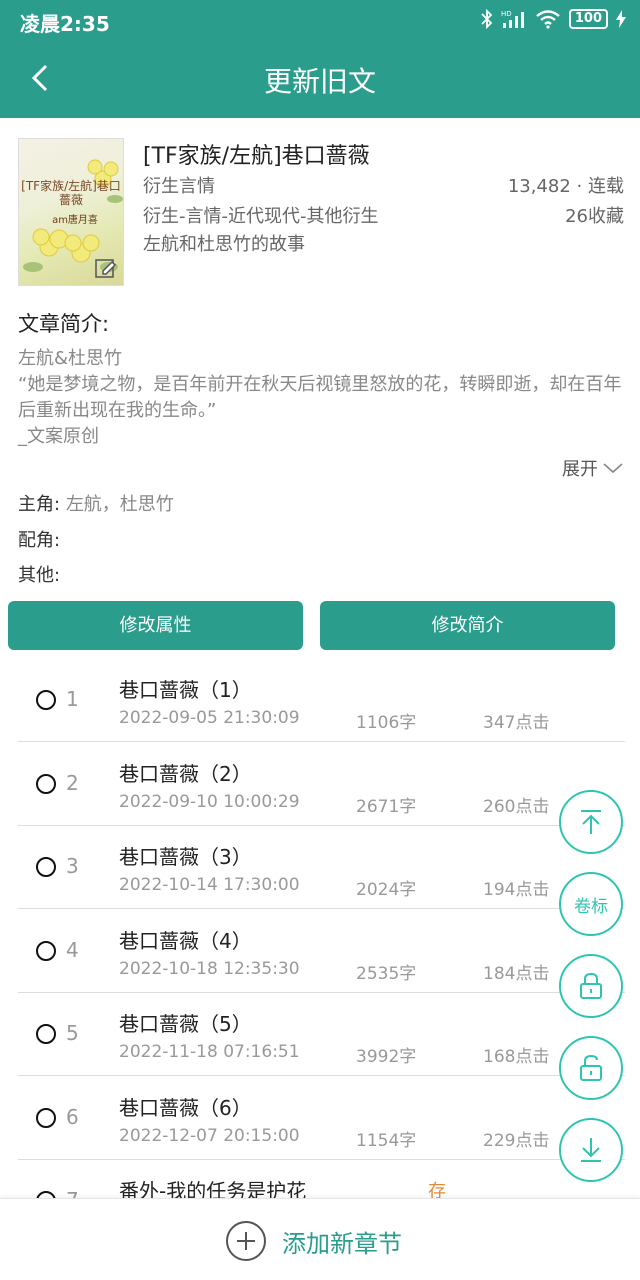  What do you see at coordinates (72, 950) in the screenshot?
I see `chapter-number: 4` at bounding box center [72, 950].